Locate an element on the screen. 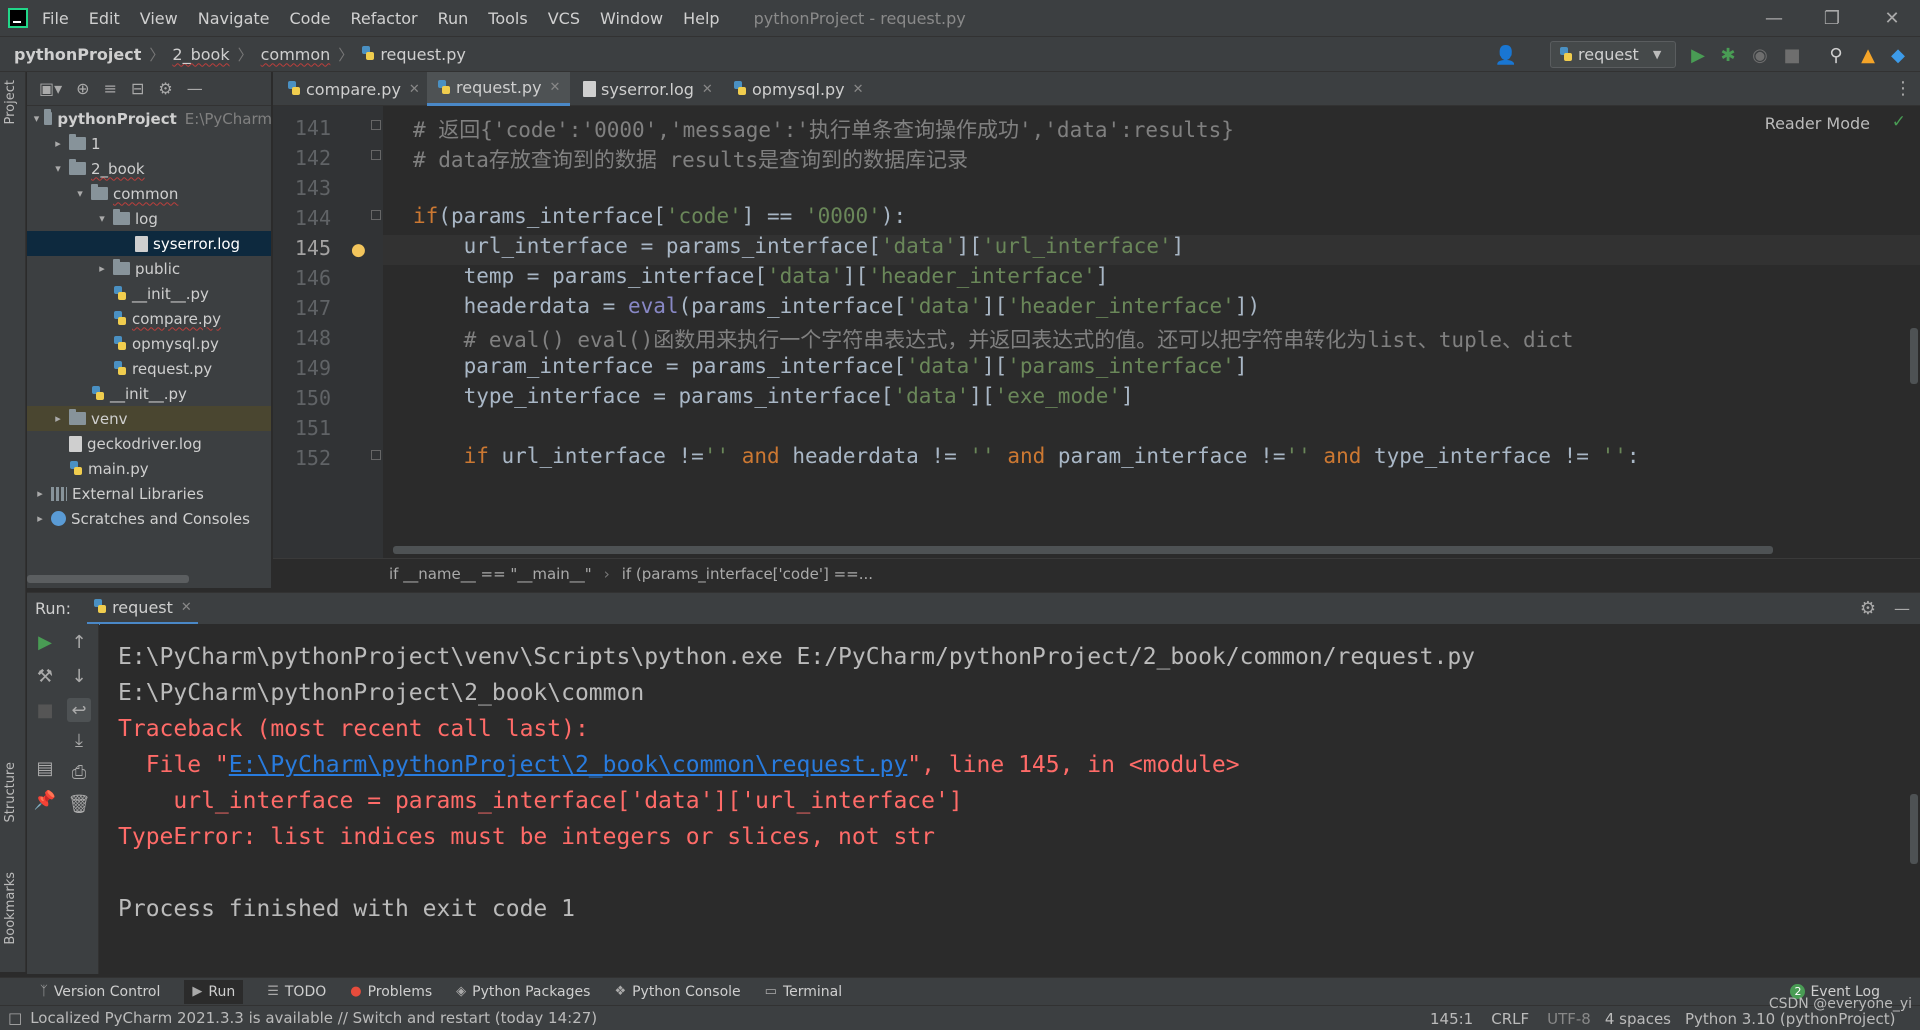 The width and height of the screenshot is (1920, 1030). menu-view: View is located at coordinates (159, 18).